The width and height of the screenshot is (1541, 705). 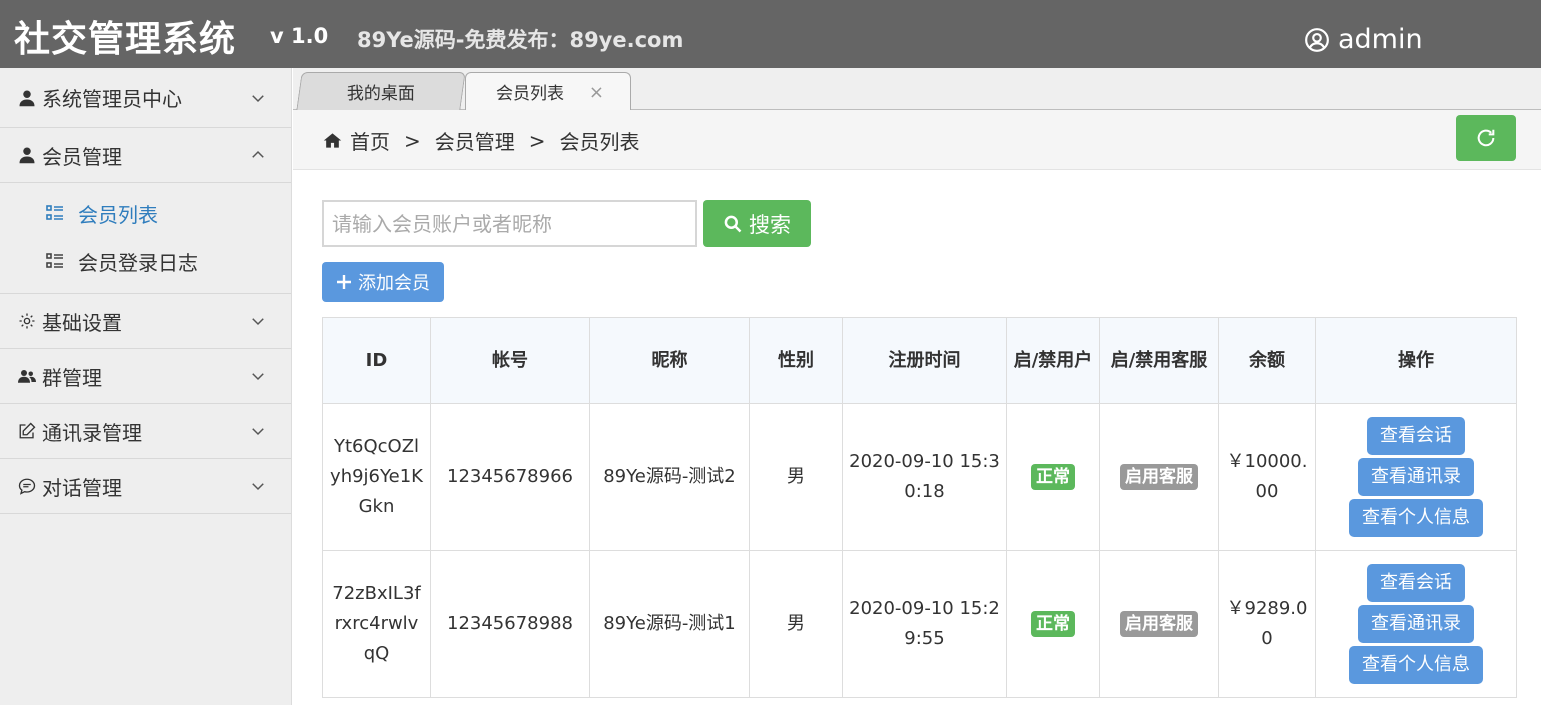 I want to click on header-slogan: 89Ye源码-免费发布：89ye.com, so click(x=520, y=40).